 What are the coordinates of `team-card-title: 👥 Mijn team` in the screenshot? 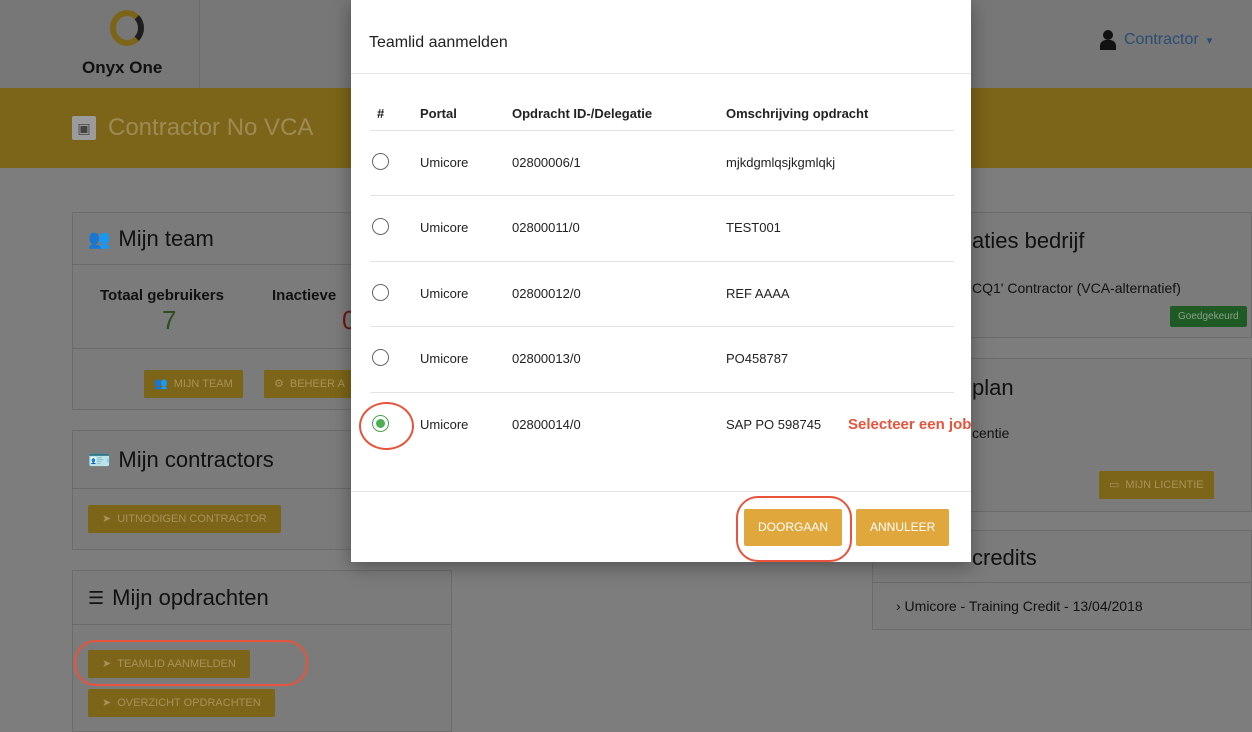 It's located at (151, 238).